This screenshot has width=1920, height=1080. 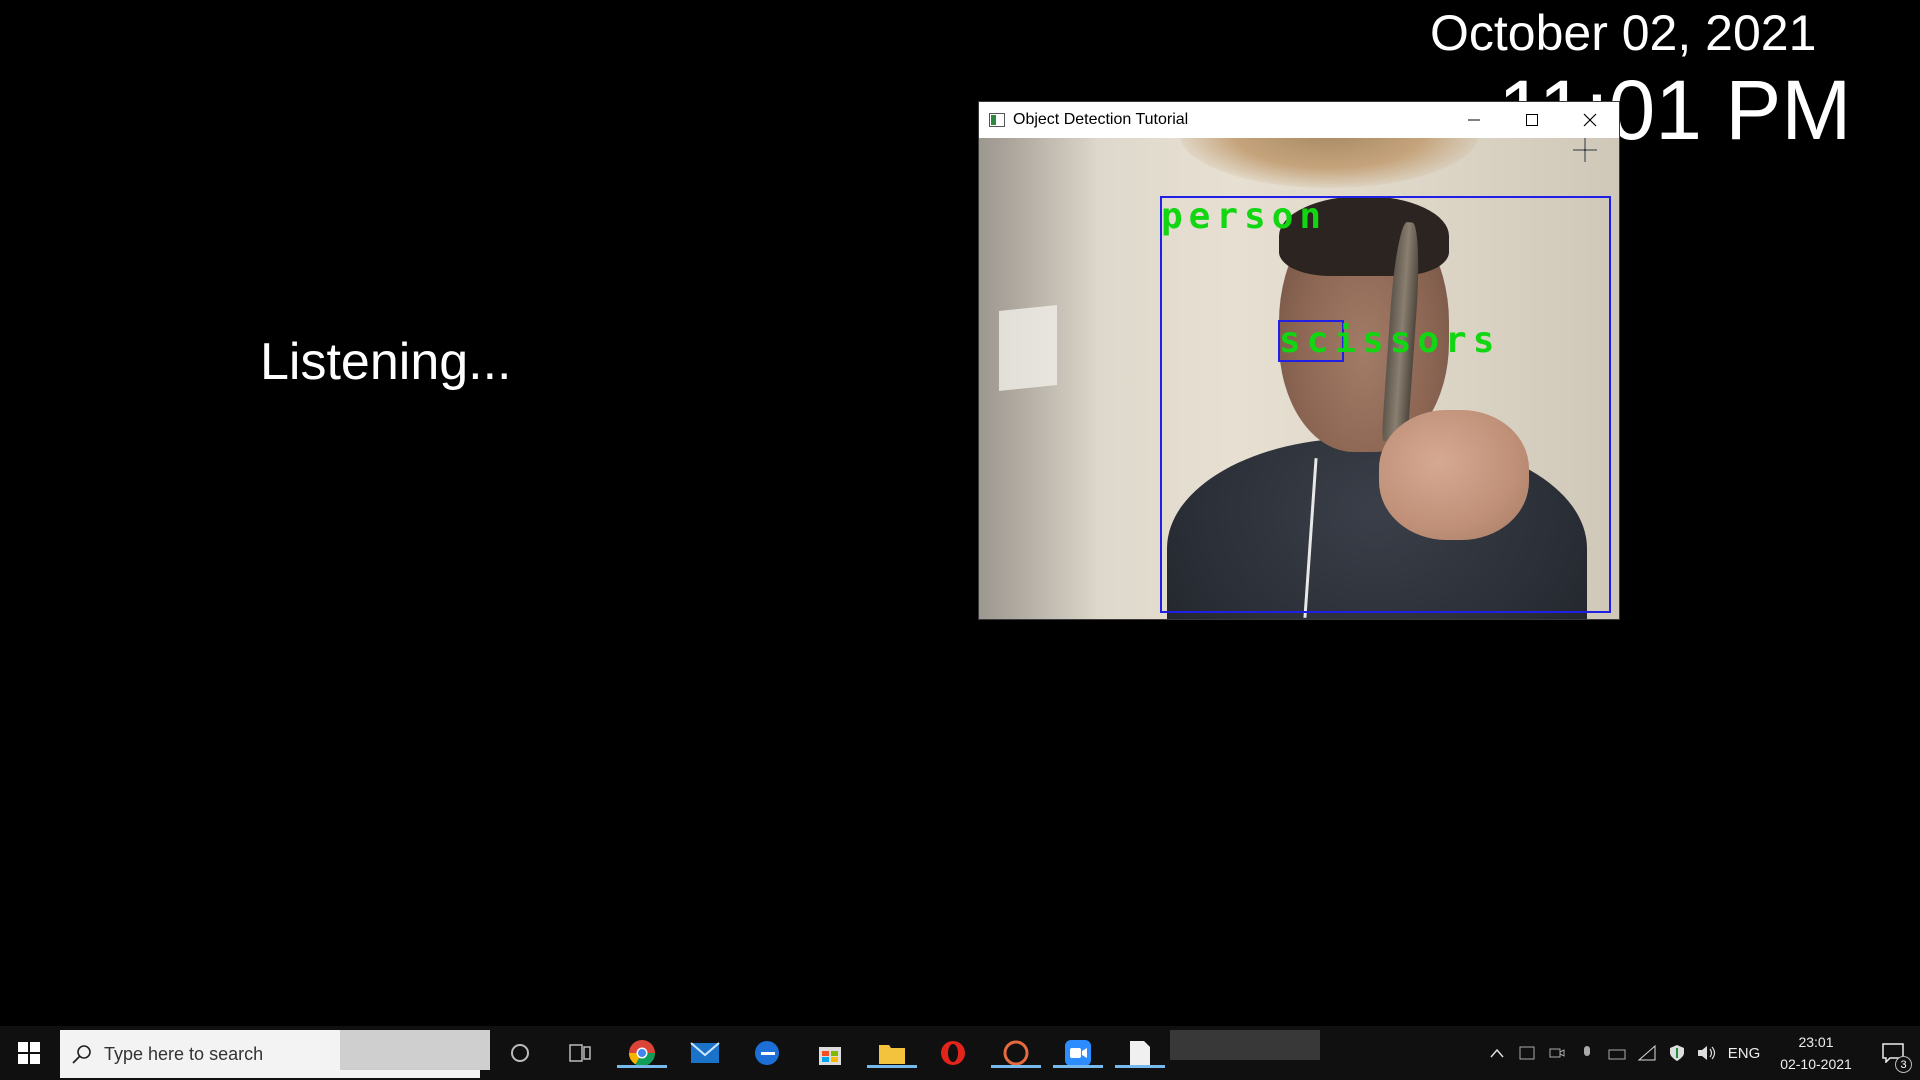 I want to click on taskbar-overlay-strip, so click(x=1245, y=1045).